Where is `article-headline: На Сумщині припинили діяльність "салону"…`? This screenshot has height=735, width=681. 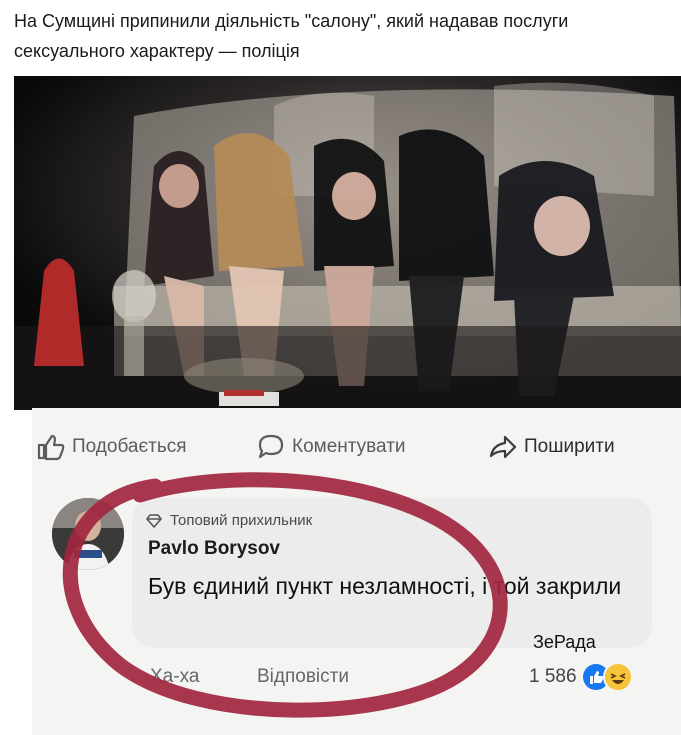 article-headline: На Сумщині припинили діяльність "салону"… is located at coordinates (344, 36).